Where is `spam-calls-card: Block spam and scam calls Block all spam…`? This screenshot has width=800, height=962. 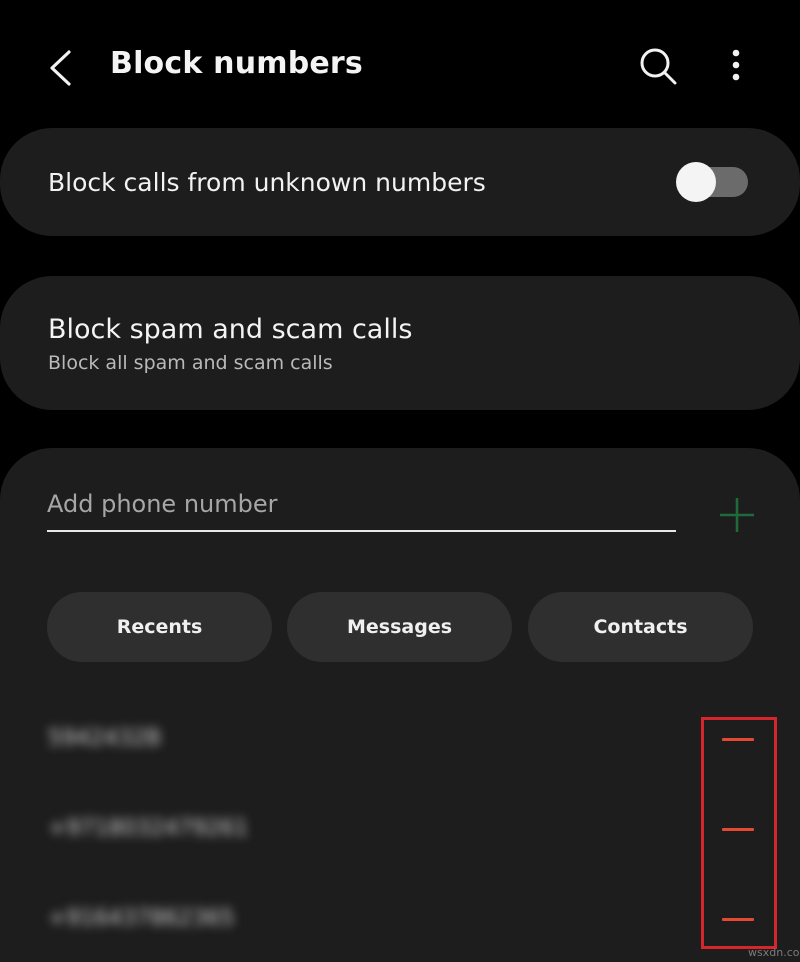 spam-calls-card: Block spam and scam calls Block all spam… is located at coordinates (400, 343).